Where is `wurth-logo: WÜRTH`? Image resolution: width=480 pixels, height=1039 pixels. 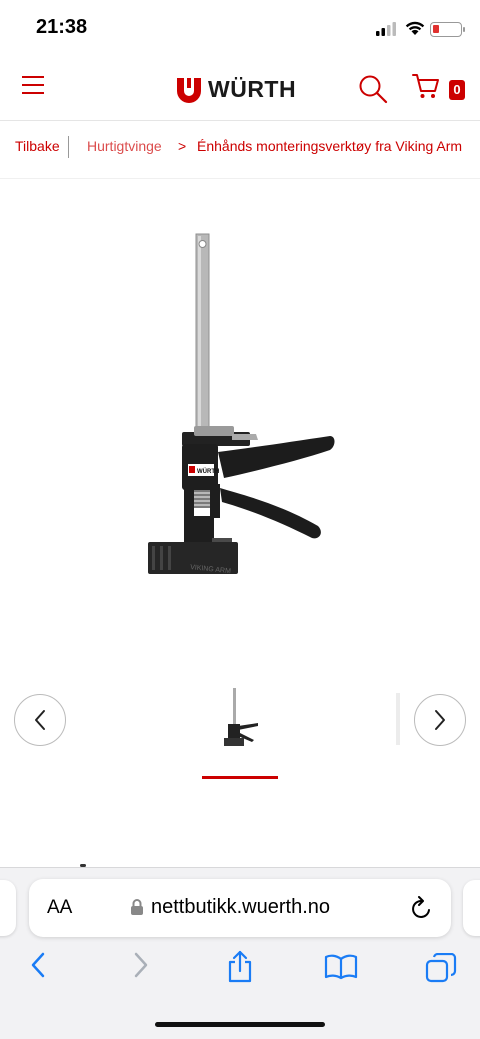 wurth-logo: WÜRTH is located at coordinates (236, 89).